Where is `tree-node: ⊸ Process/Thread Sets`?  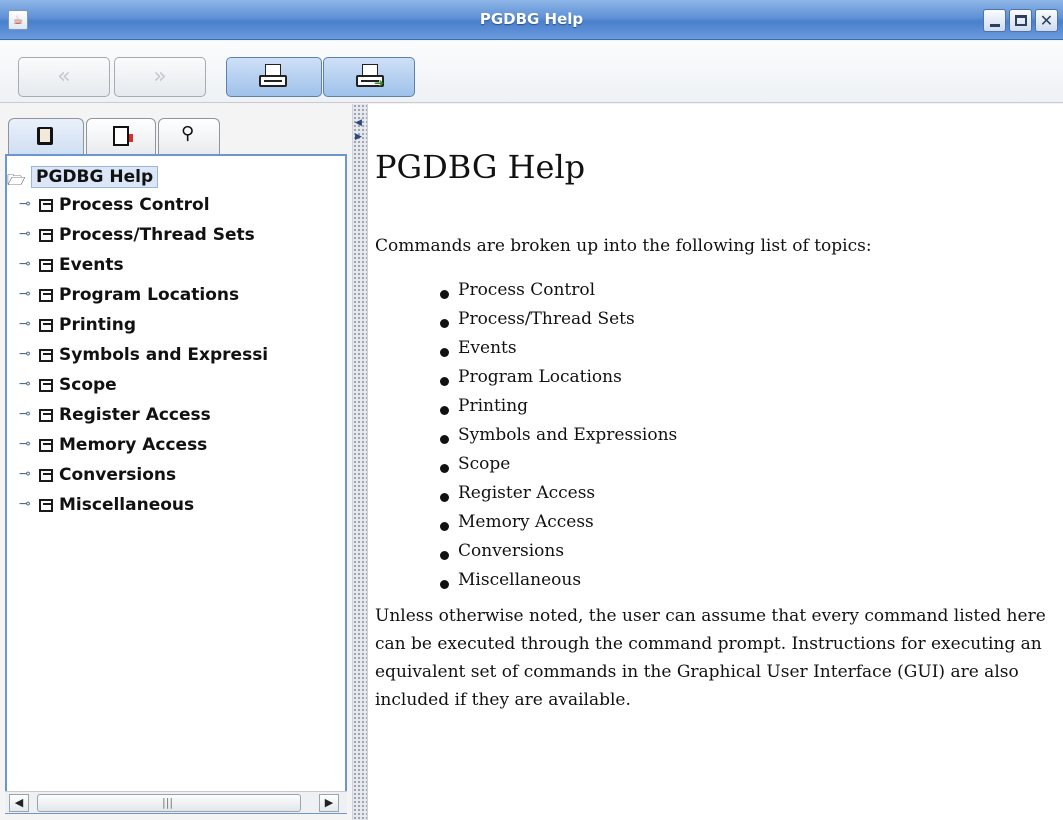
tree-node: ⊸ Process/Thread Sets is located at coordinates (176, 236).